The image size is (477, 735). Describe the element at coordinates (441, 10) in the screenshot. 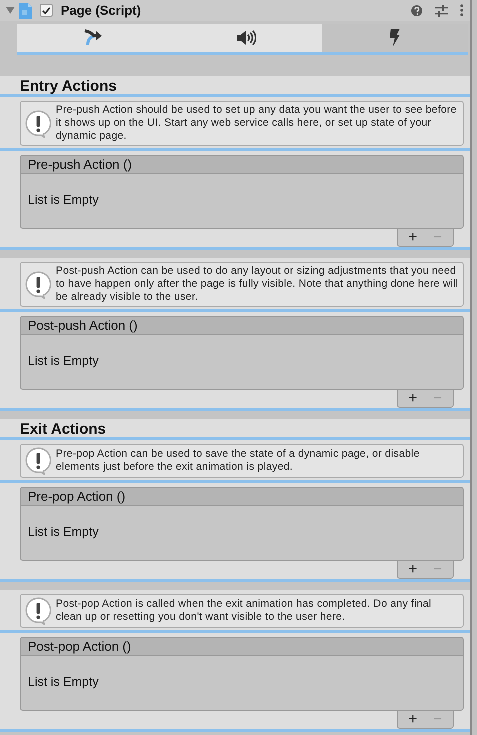

I see `settings-icon` at that location.